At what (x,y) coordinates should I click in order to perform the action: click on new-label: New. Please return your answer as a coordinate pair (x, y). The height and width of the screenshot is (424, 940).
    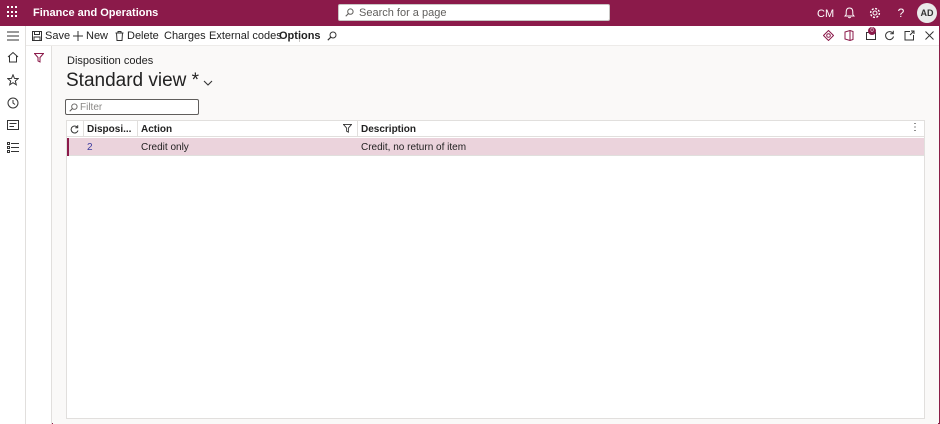
    Looking at the image, I should click on (97, 36).